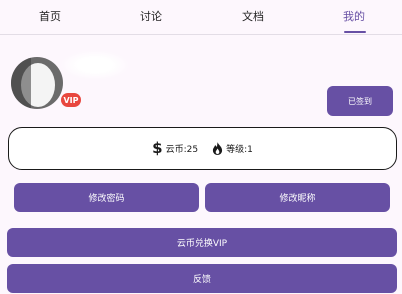  I want to click on vip-badge: VIP, so click(71, 100).